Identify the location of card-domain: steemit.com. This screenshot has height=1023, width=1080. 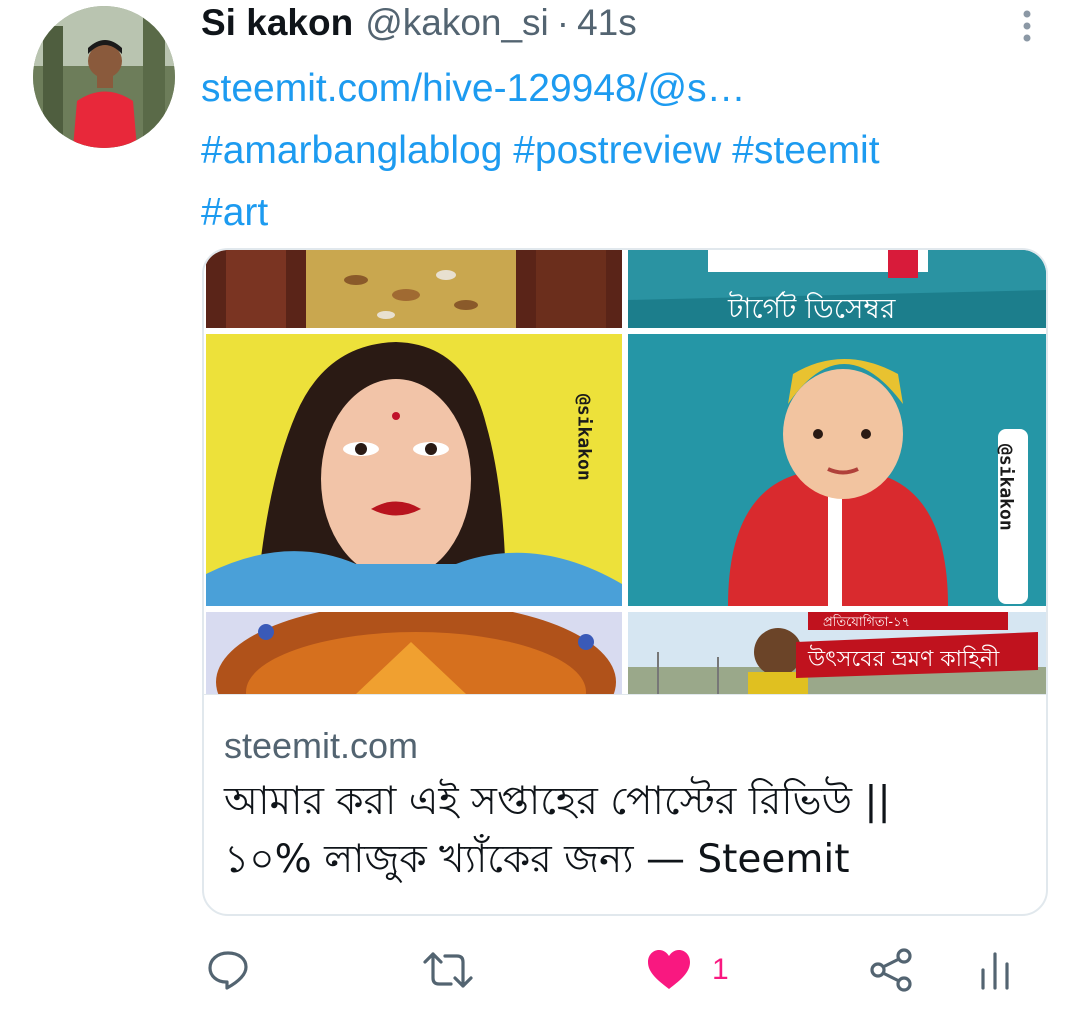
(321, 745).